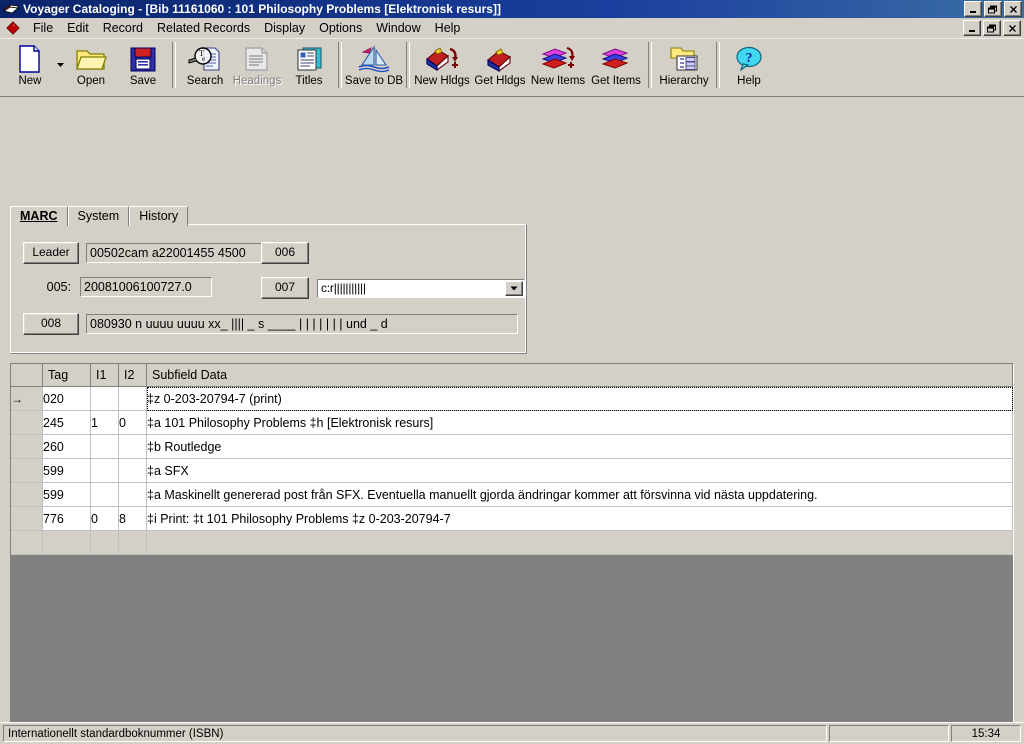 This screenshot has height=744, width=1024. I want to click on grid-header-tag: Tag, so click(66, 375).